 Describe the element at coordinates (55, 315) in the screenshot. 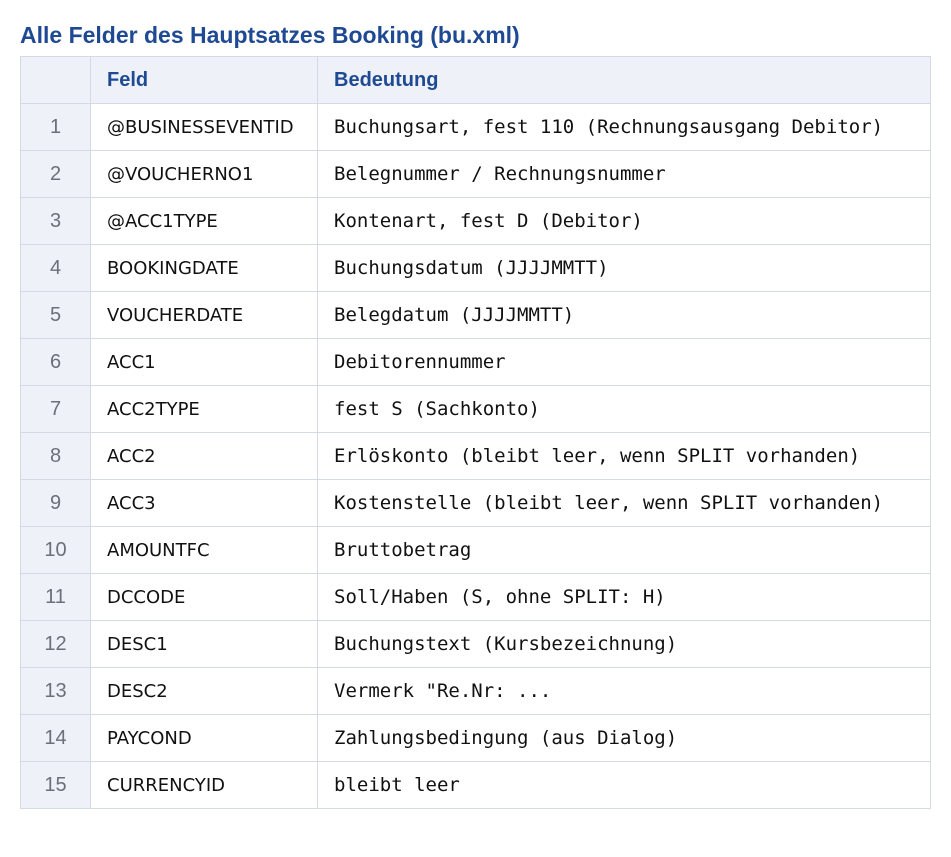

I see `row-number: 5` at that location.